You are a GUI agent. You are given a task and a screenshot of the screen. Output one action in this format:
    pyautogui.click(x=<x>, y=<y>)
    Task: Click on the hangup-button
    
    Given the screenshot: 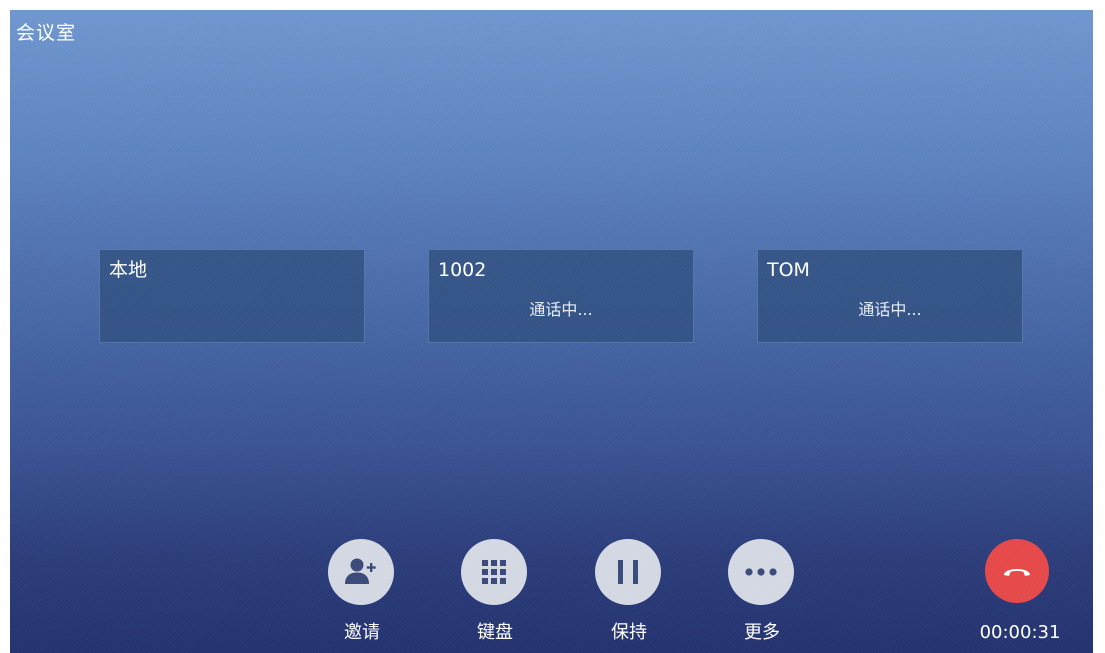 What is the action you would take?
    pyautogui.click(x=1017, y=571)
    